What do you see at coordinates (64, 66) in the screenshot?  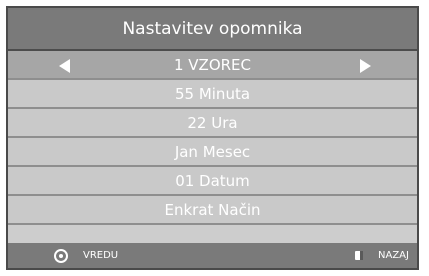 I see `arrow-left-icon` at bounding box center [64, 66].